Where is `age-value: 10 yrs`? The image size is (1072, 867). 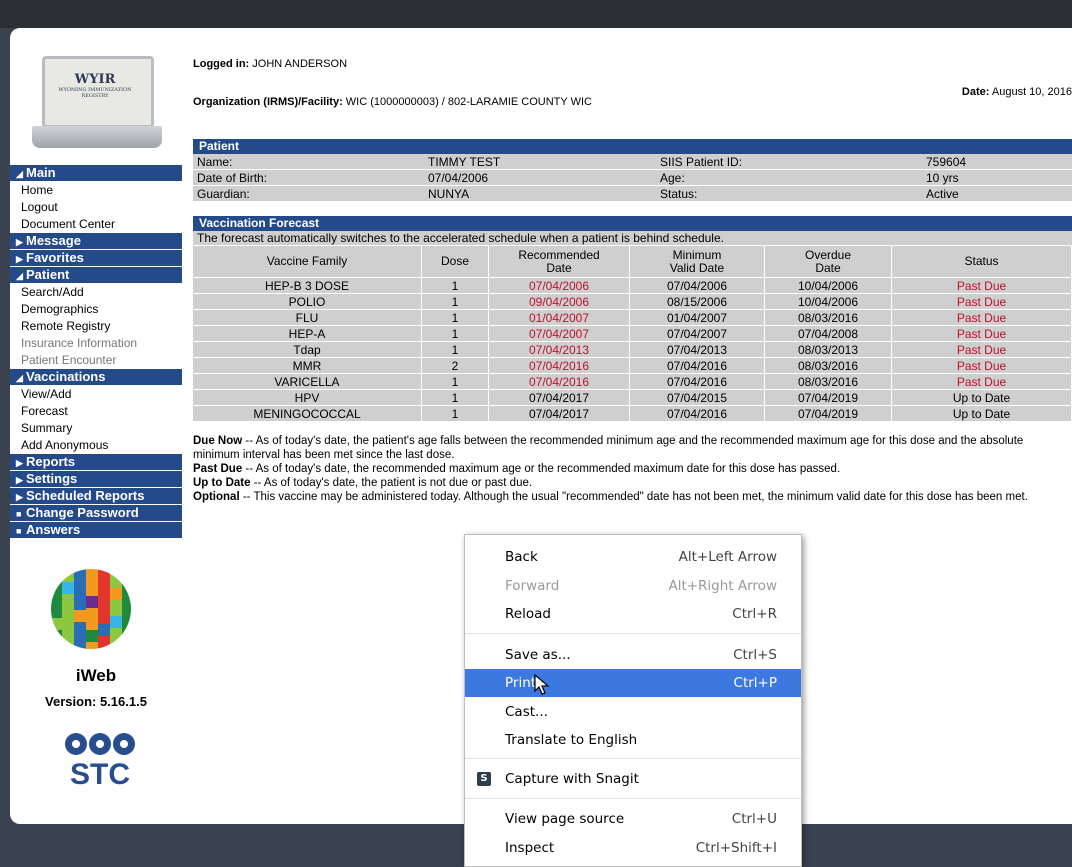 age-value: 10 yrs is located at coordinates (997, 177).